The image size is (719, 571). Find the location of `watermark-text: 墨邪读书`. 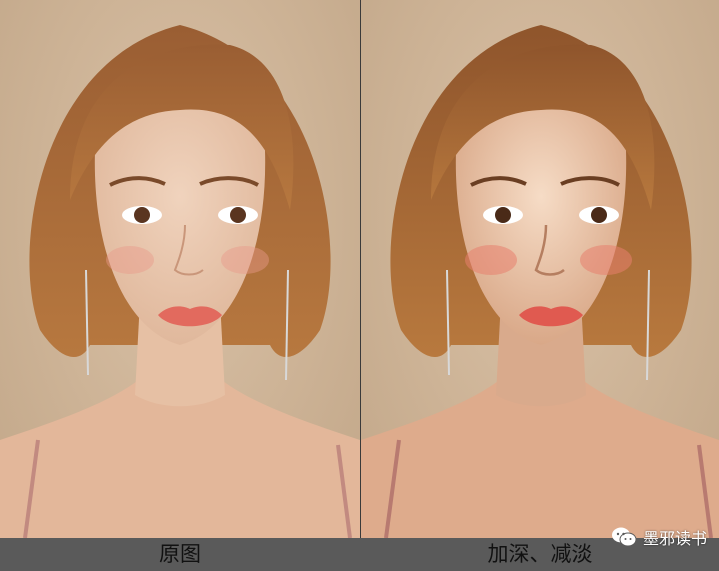

watermark-text: 墨邪读书 is located at coordinates (674, 538).